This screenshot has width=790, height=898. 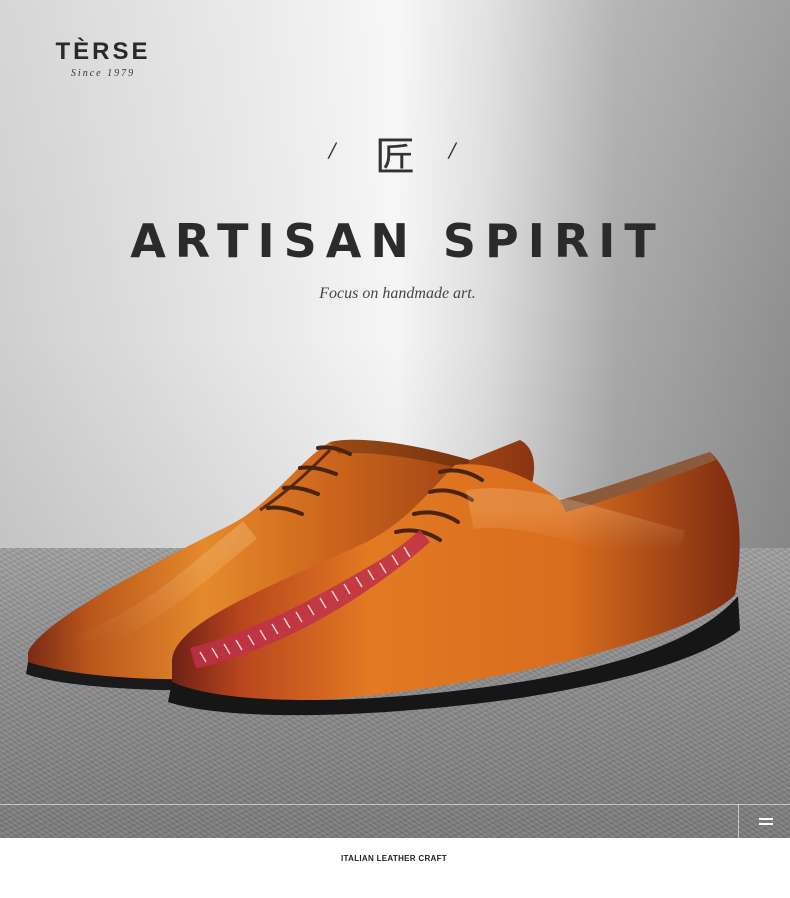 I want to click on menu-corner, so click(x=764, y=821).